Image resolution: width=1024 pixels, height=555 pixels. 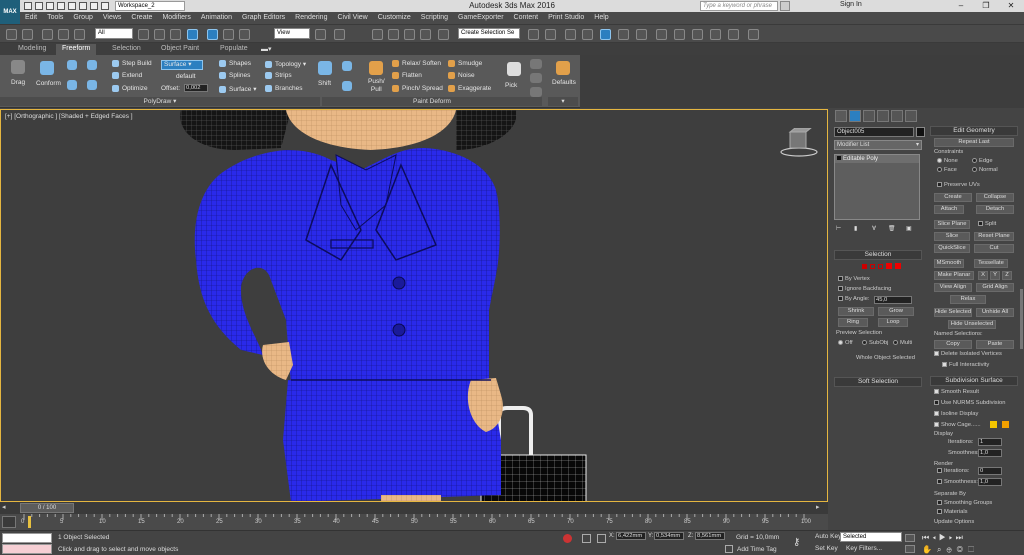 I want to click on spinner-snap-icon, so click(x=425, y=34).